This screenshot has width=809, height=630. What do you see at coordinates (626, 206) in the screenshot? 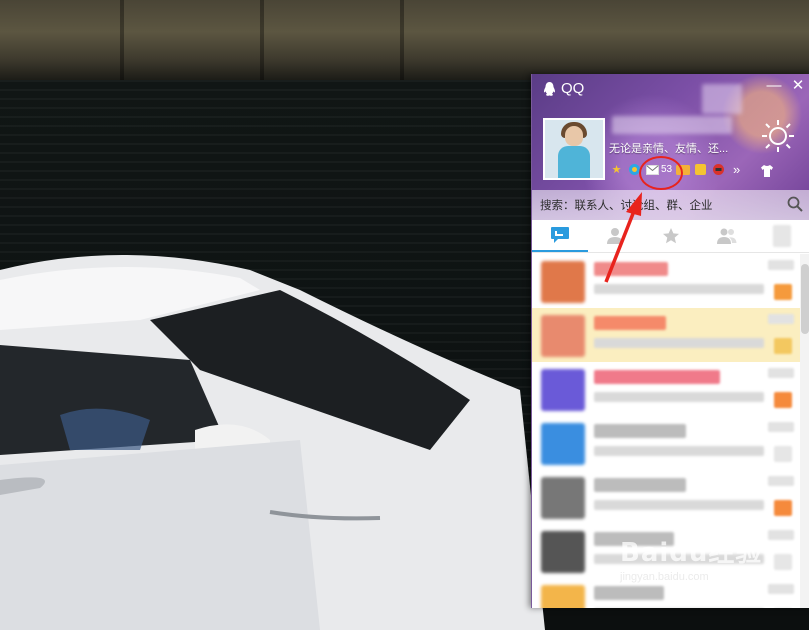
I see `search-placeholder: 搜索：联系人、讨论组、群、企业` at bounding box center [626, 206].